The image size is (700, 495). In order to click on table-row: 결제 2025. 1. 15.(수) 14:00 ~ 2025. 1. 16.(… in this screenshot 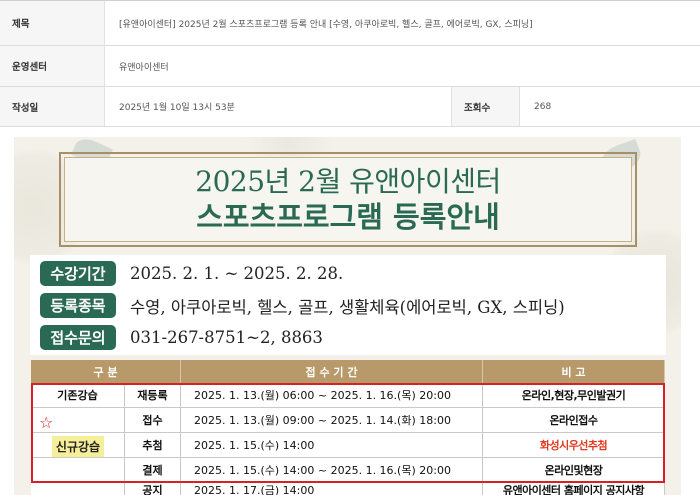, I will do `click(348, 470)`.